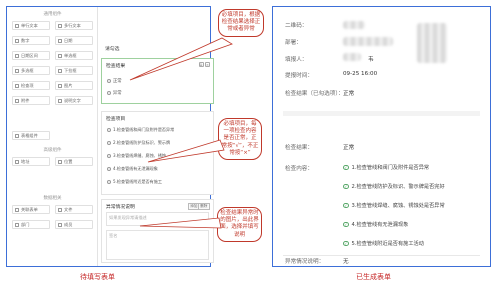  Describe the element at coordinates (299, 169) in the screenshot. I see `content-label: 检查内容：` at that location.